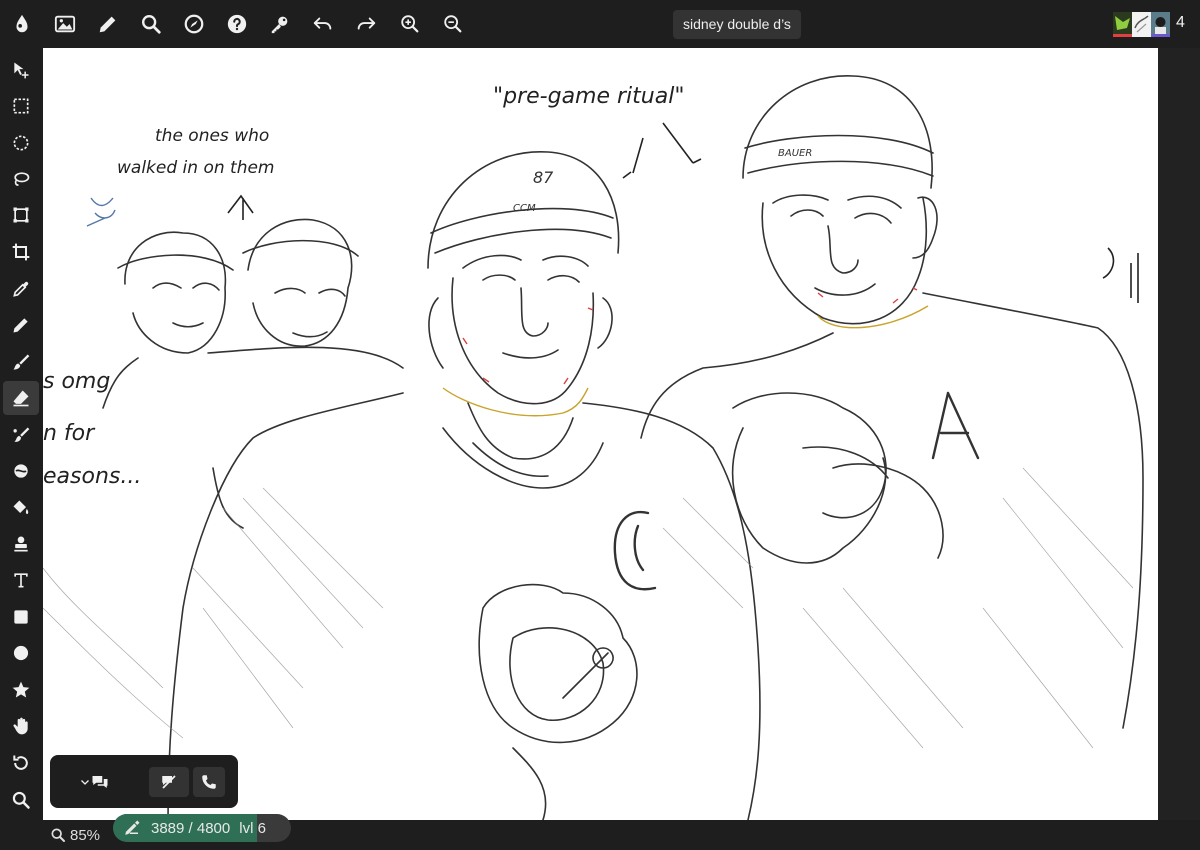 This screenshot has height=850, width=1200. Describe the element at coordinates (453, 24) in the screenshot. I see `zoom-out-icon` at that location.